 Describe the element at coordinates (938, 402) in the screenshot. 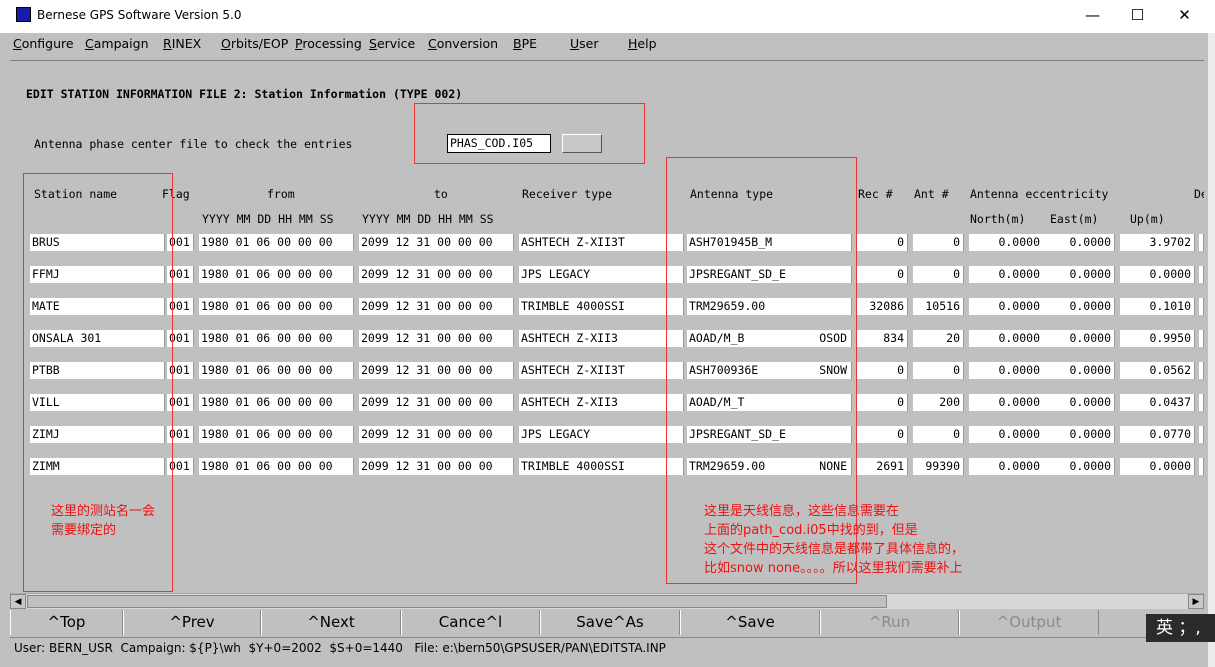

I see `ant-number-field: 200` at that location.